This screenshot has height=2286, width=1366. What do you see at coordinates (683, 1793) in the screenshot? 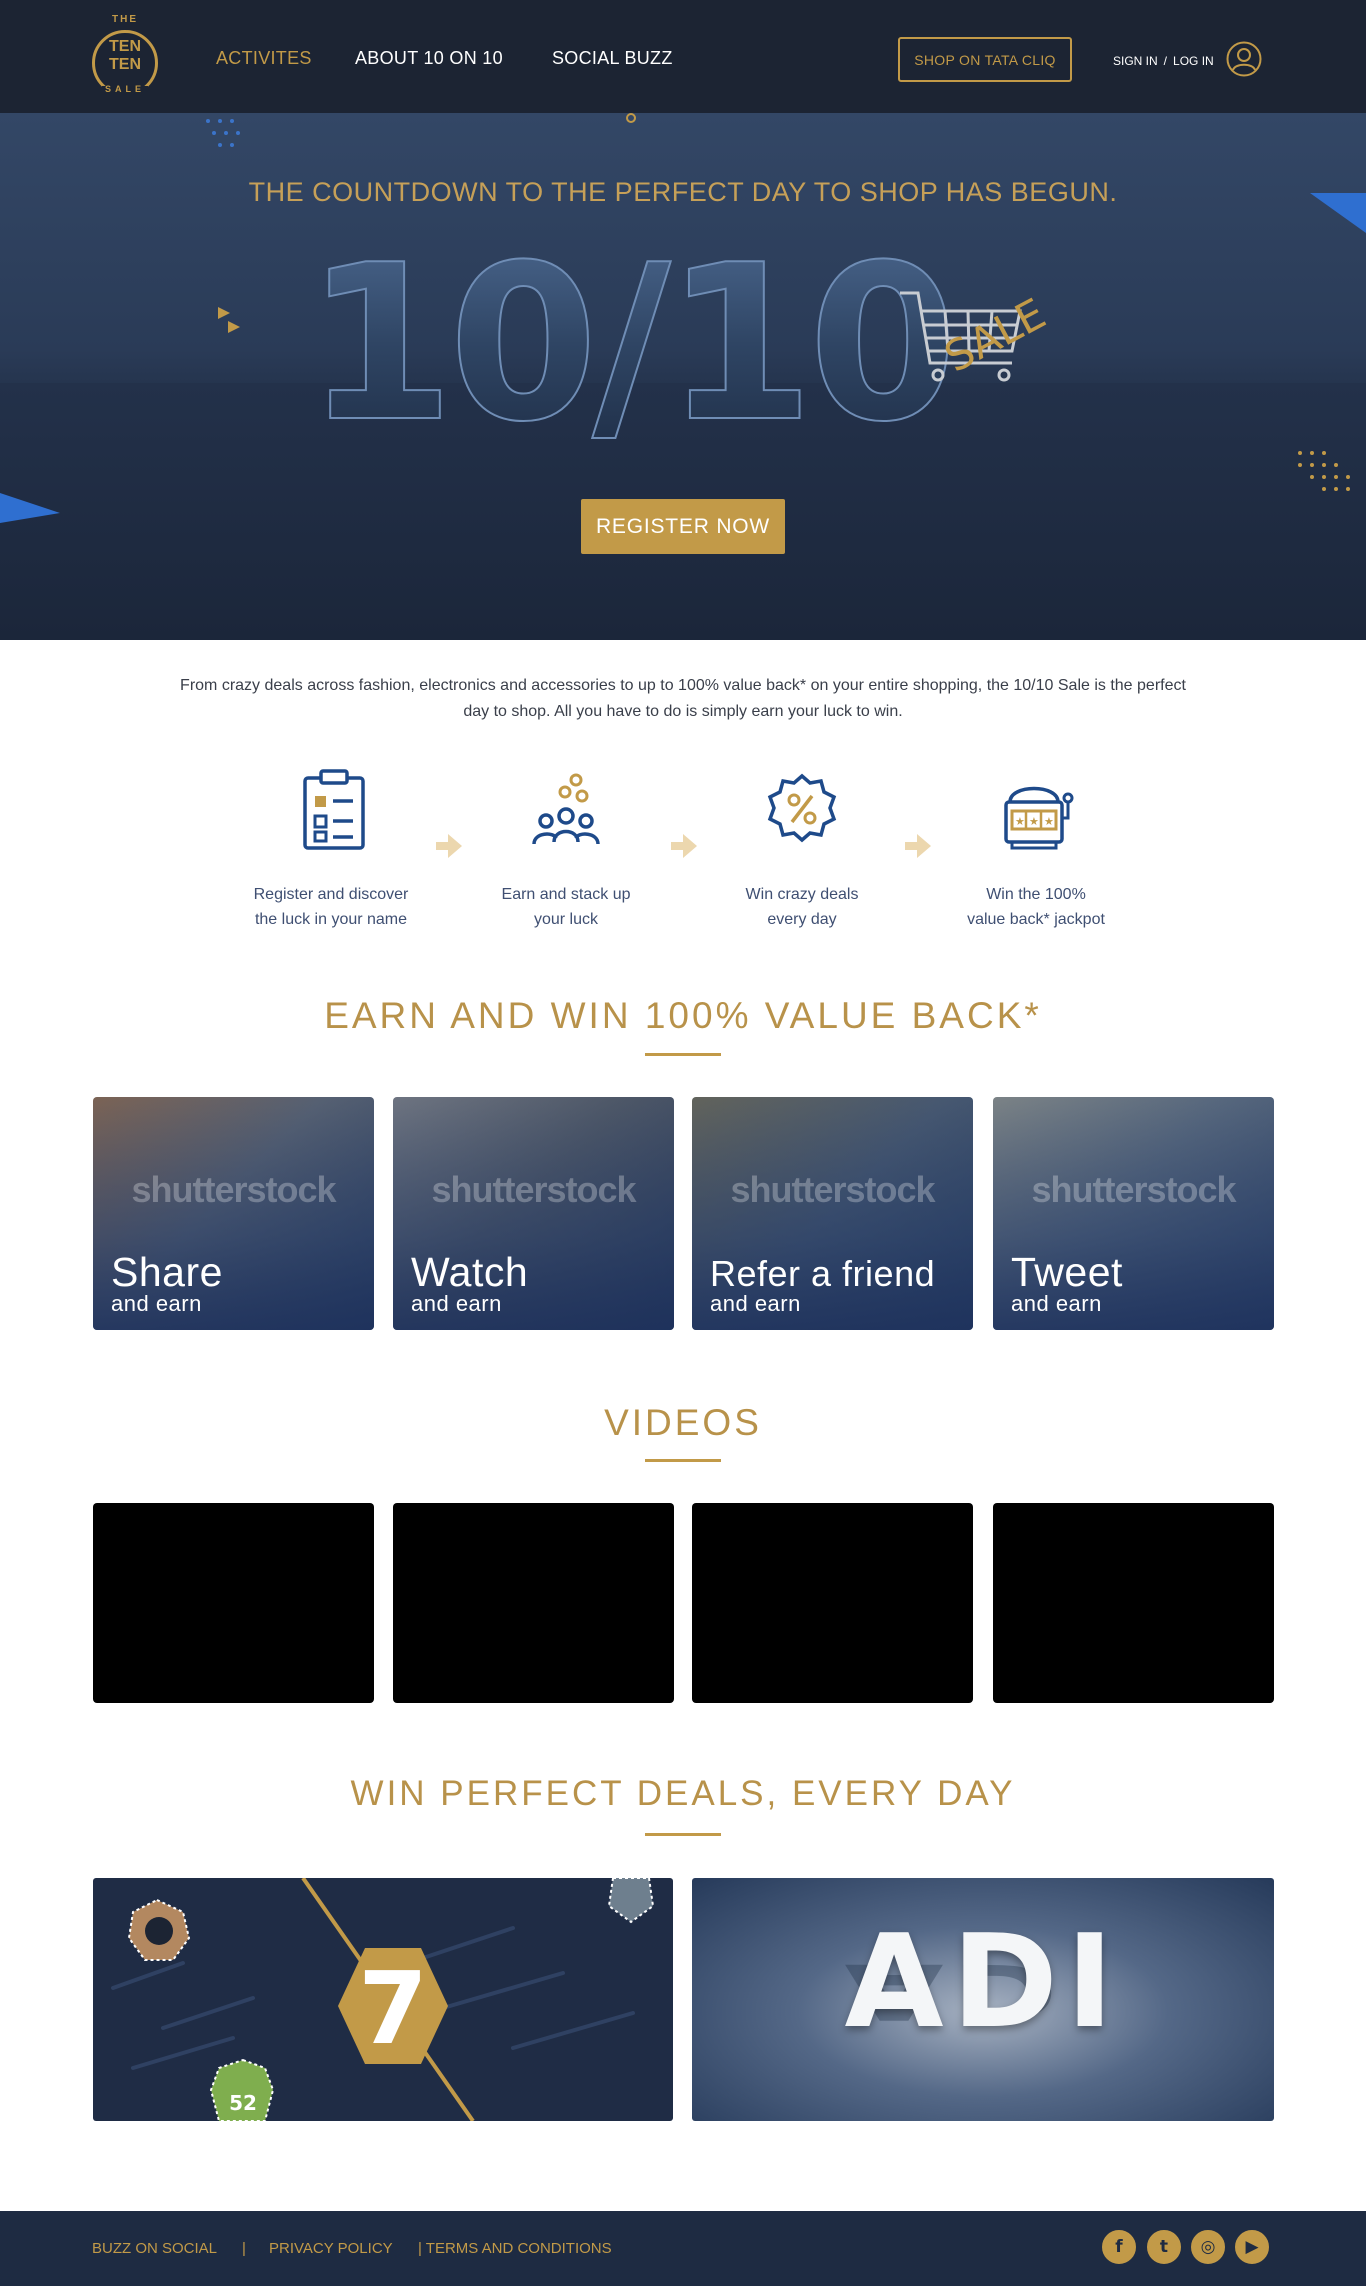
I see `deals-section-title: WIN PERFECT DEALS, EVERY DAY` at bounding box center [683, 1793].